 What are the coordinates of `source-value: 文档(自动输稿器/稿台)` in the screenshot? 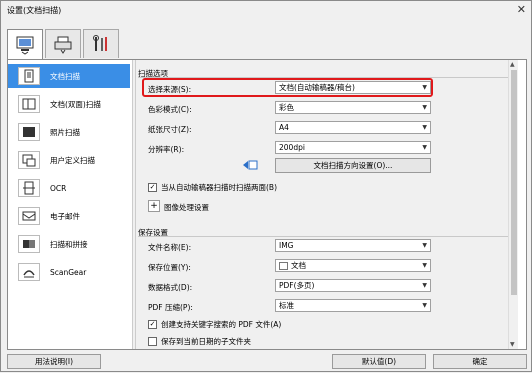 It's located at (317, 87).